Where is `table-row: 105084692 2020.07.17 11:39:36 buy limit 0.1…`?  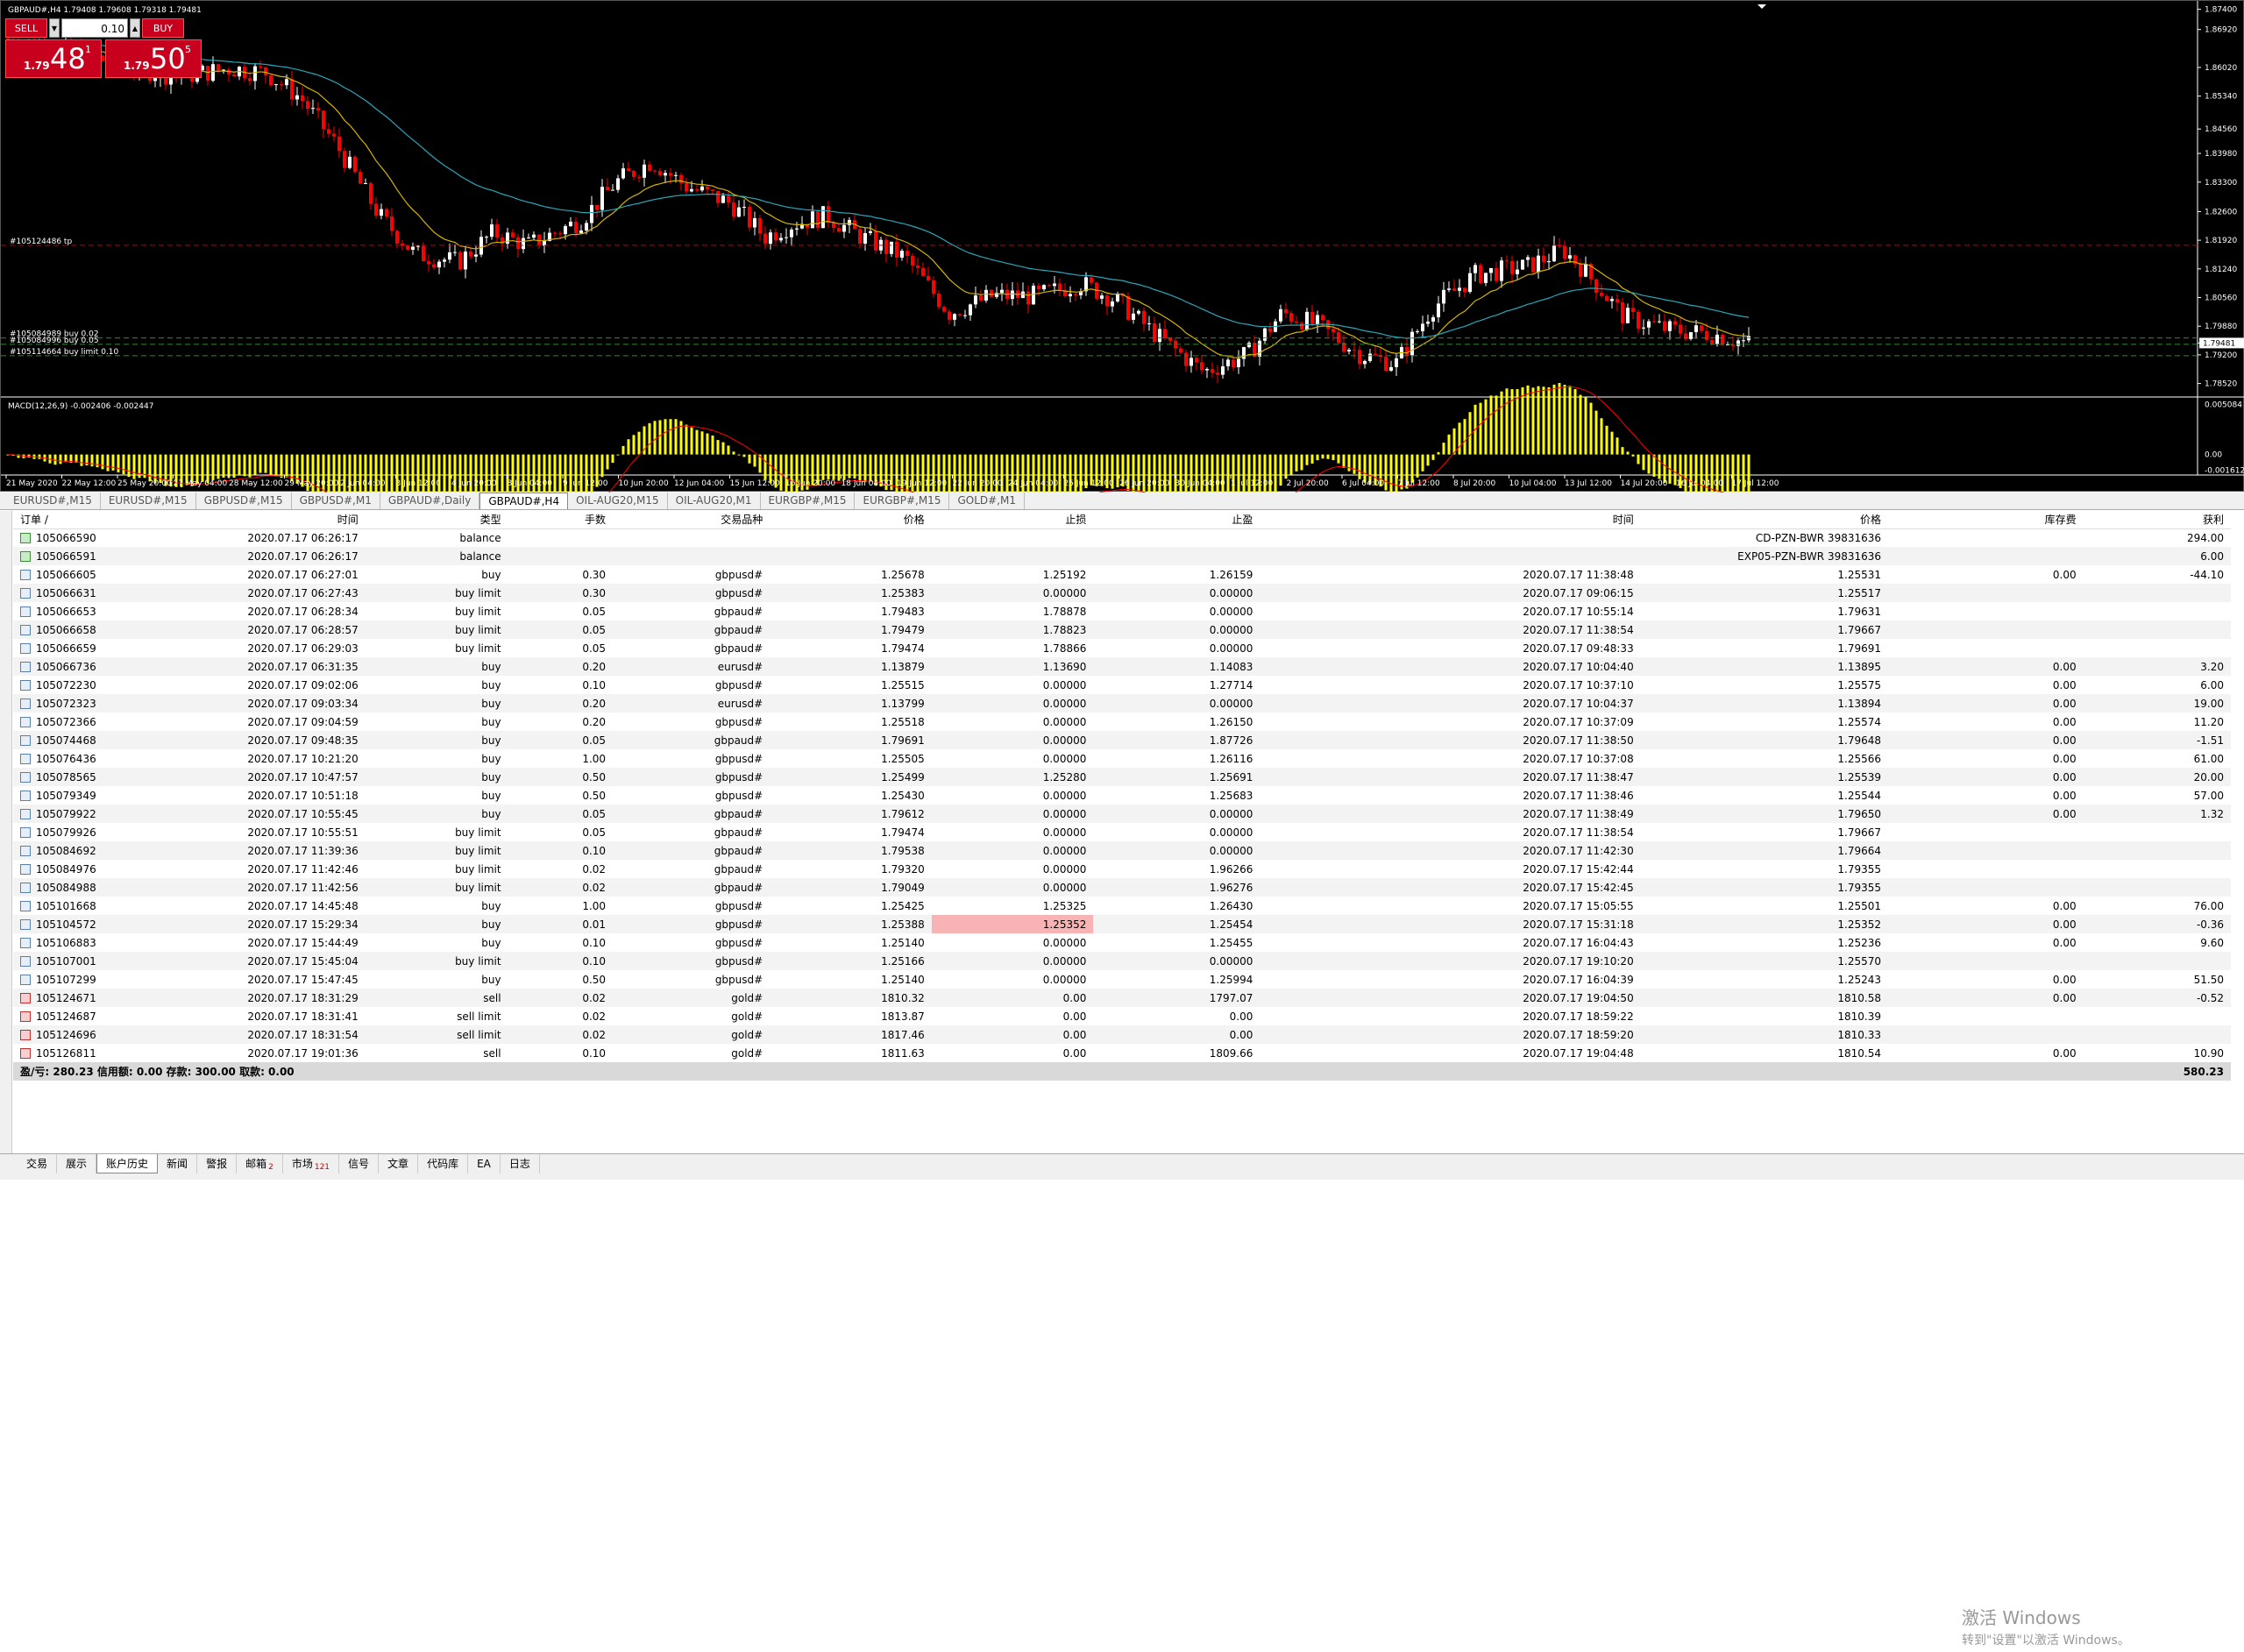
table-row: 105084692 2020.07.17 11:39:36 buy limit 0.1… is located at coordinates (1122, 850).